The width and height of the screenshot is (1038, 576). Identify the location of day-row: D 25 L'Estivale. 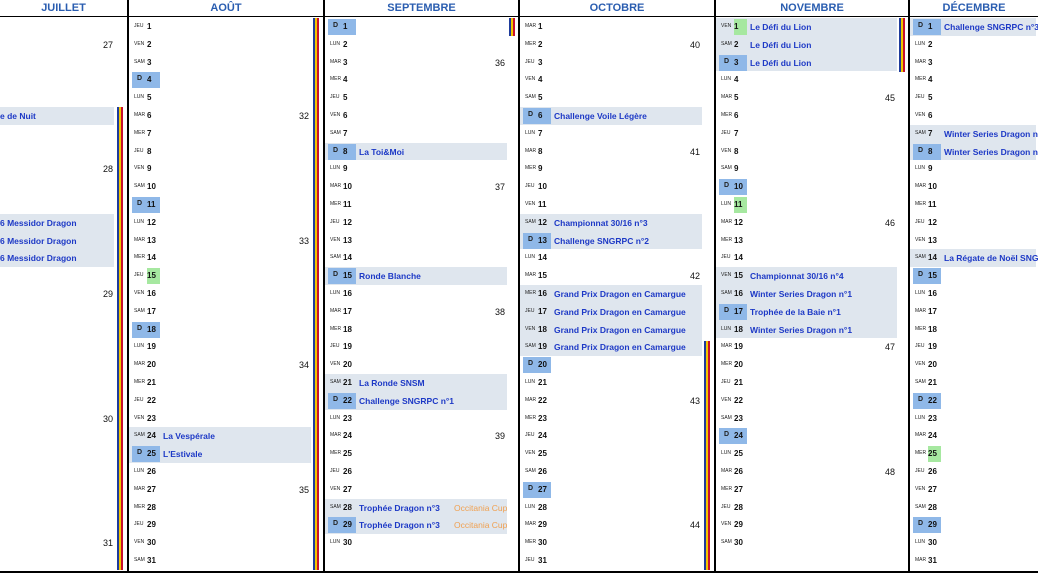
(226, 454).